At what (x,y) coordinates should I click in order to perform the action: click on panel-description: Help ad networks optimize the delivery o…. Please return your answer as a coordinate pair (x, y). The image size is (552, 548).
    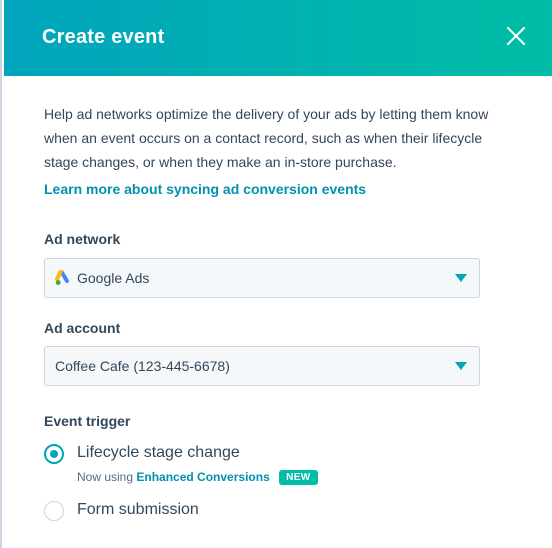
    Looking at the image, I should click on (266, 138).